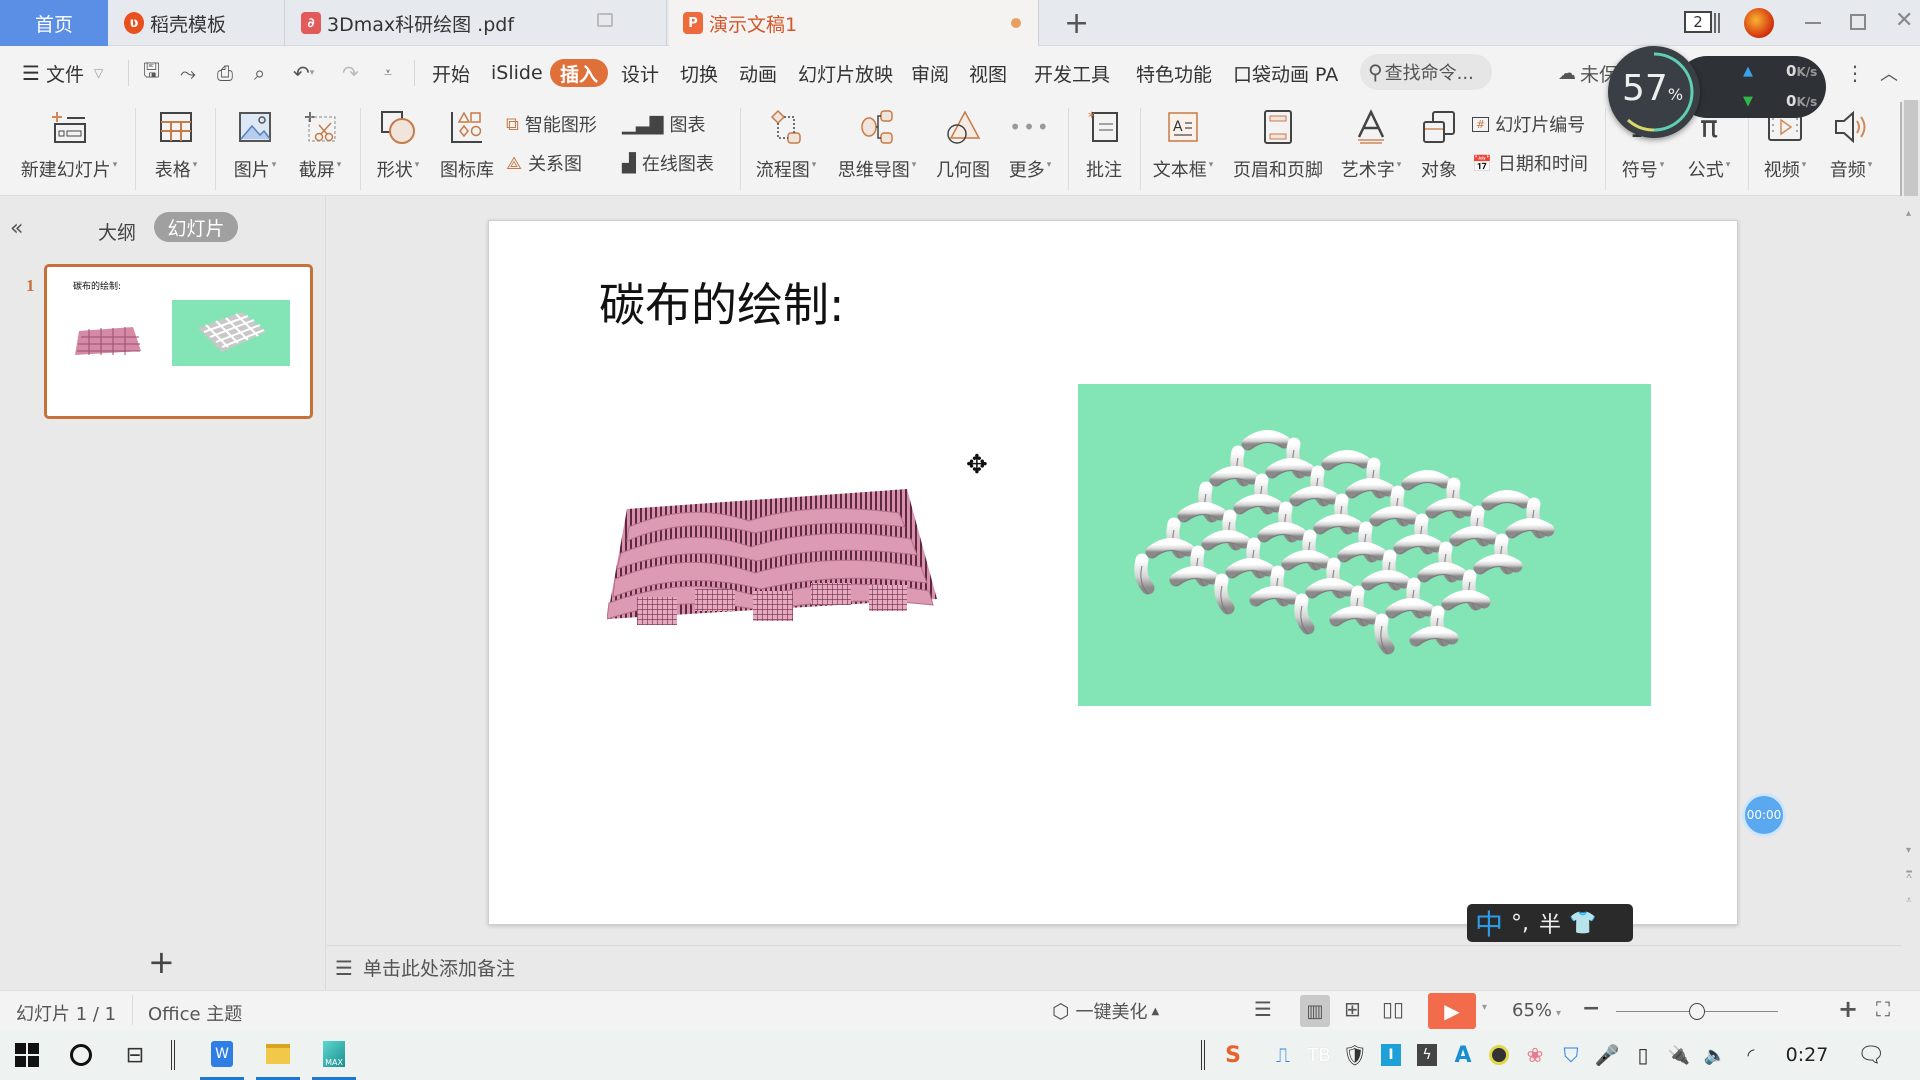  What do you see at coordinates (1355, 1055) in the screenshot?
I see `security-shield-tray-icon: 🛡` at bounding box center [1355, 1055].